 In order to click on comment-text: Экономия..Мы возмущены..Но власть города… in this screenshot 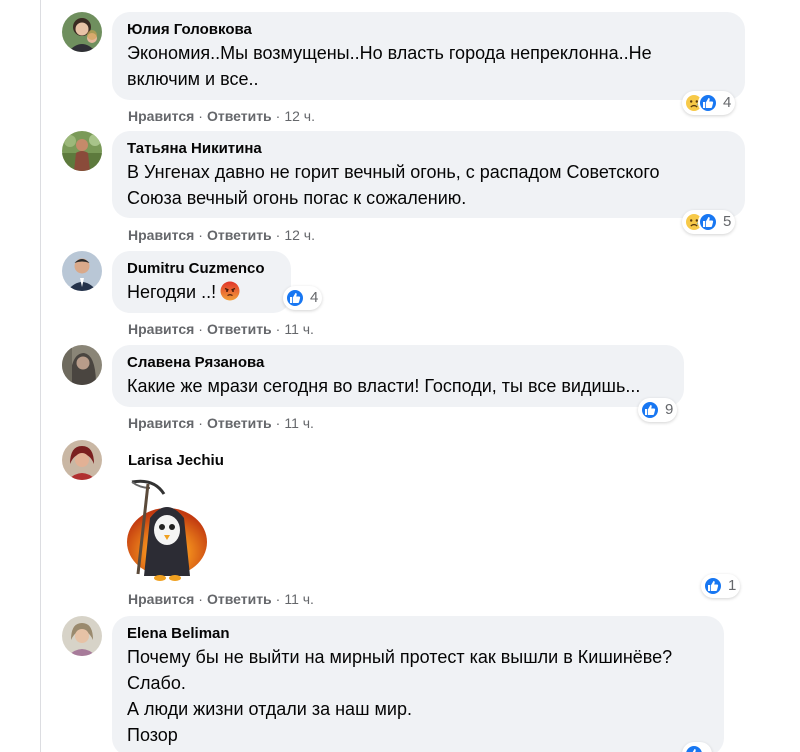, I will do `click(389, 66)`.